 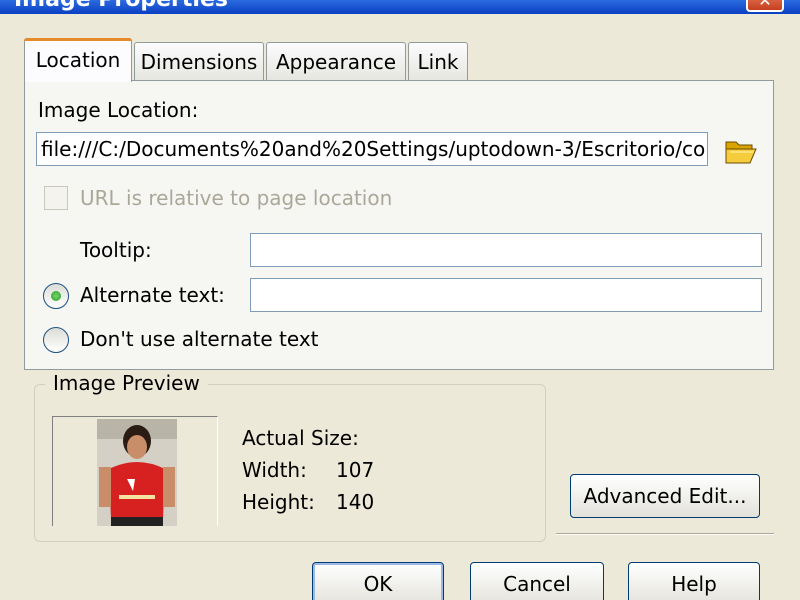 I want to click on image-preview-thumbnail, so click(x=137, y=472).